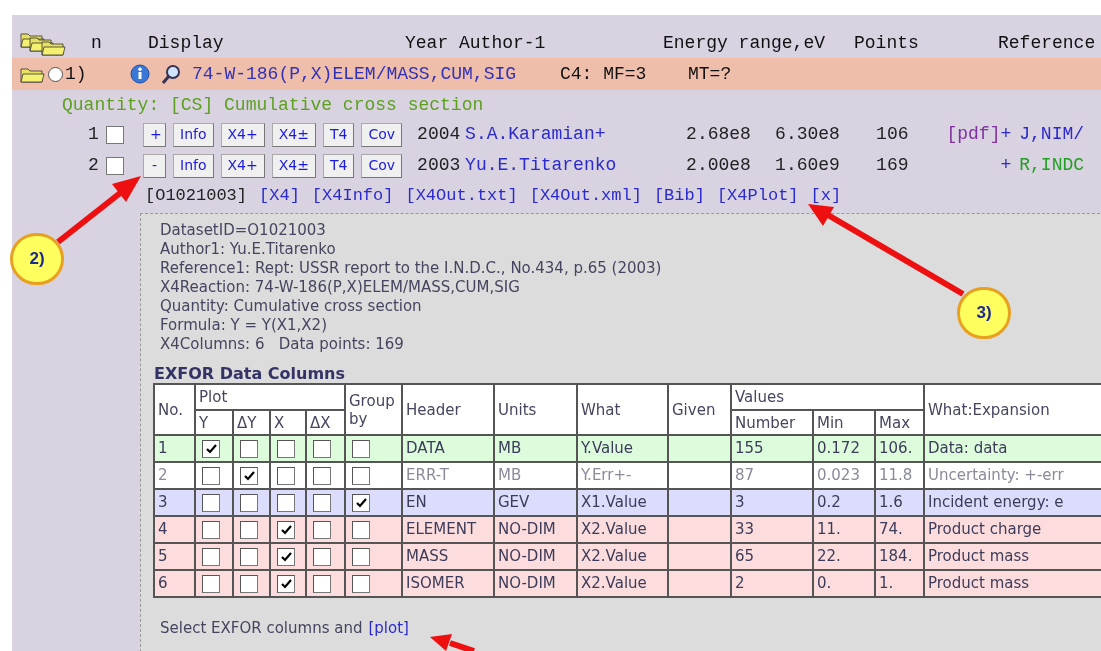 The image size is (1101, 651). Describe the element at coordinates (154, 165) in the screenshot. I see `expand-button: -` at that location.